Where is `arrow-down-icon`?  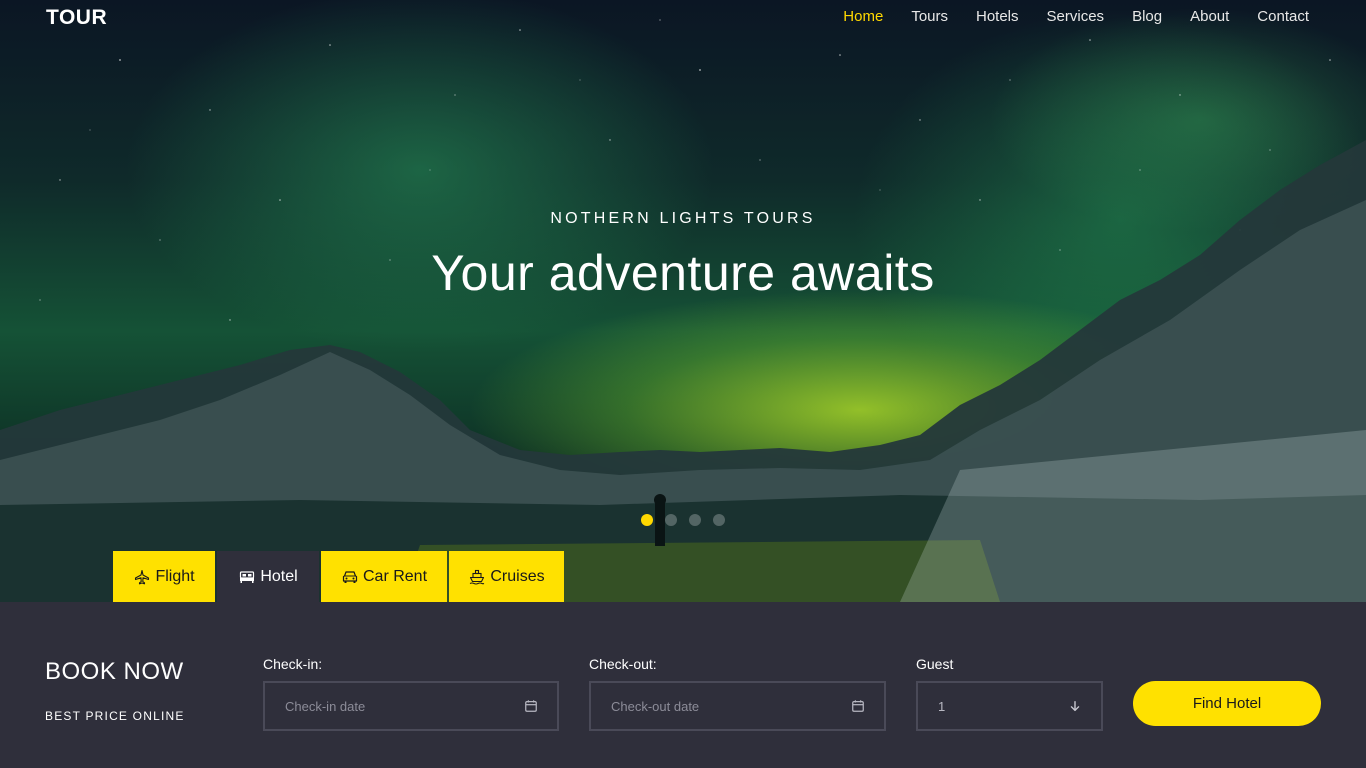 arrow-down-icon is located at coordinates (1075, 706).